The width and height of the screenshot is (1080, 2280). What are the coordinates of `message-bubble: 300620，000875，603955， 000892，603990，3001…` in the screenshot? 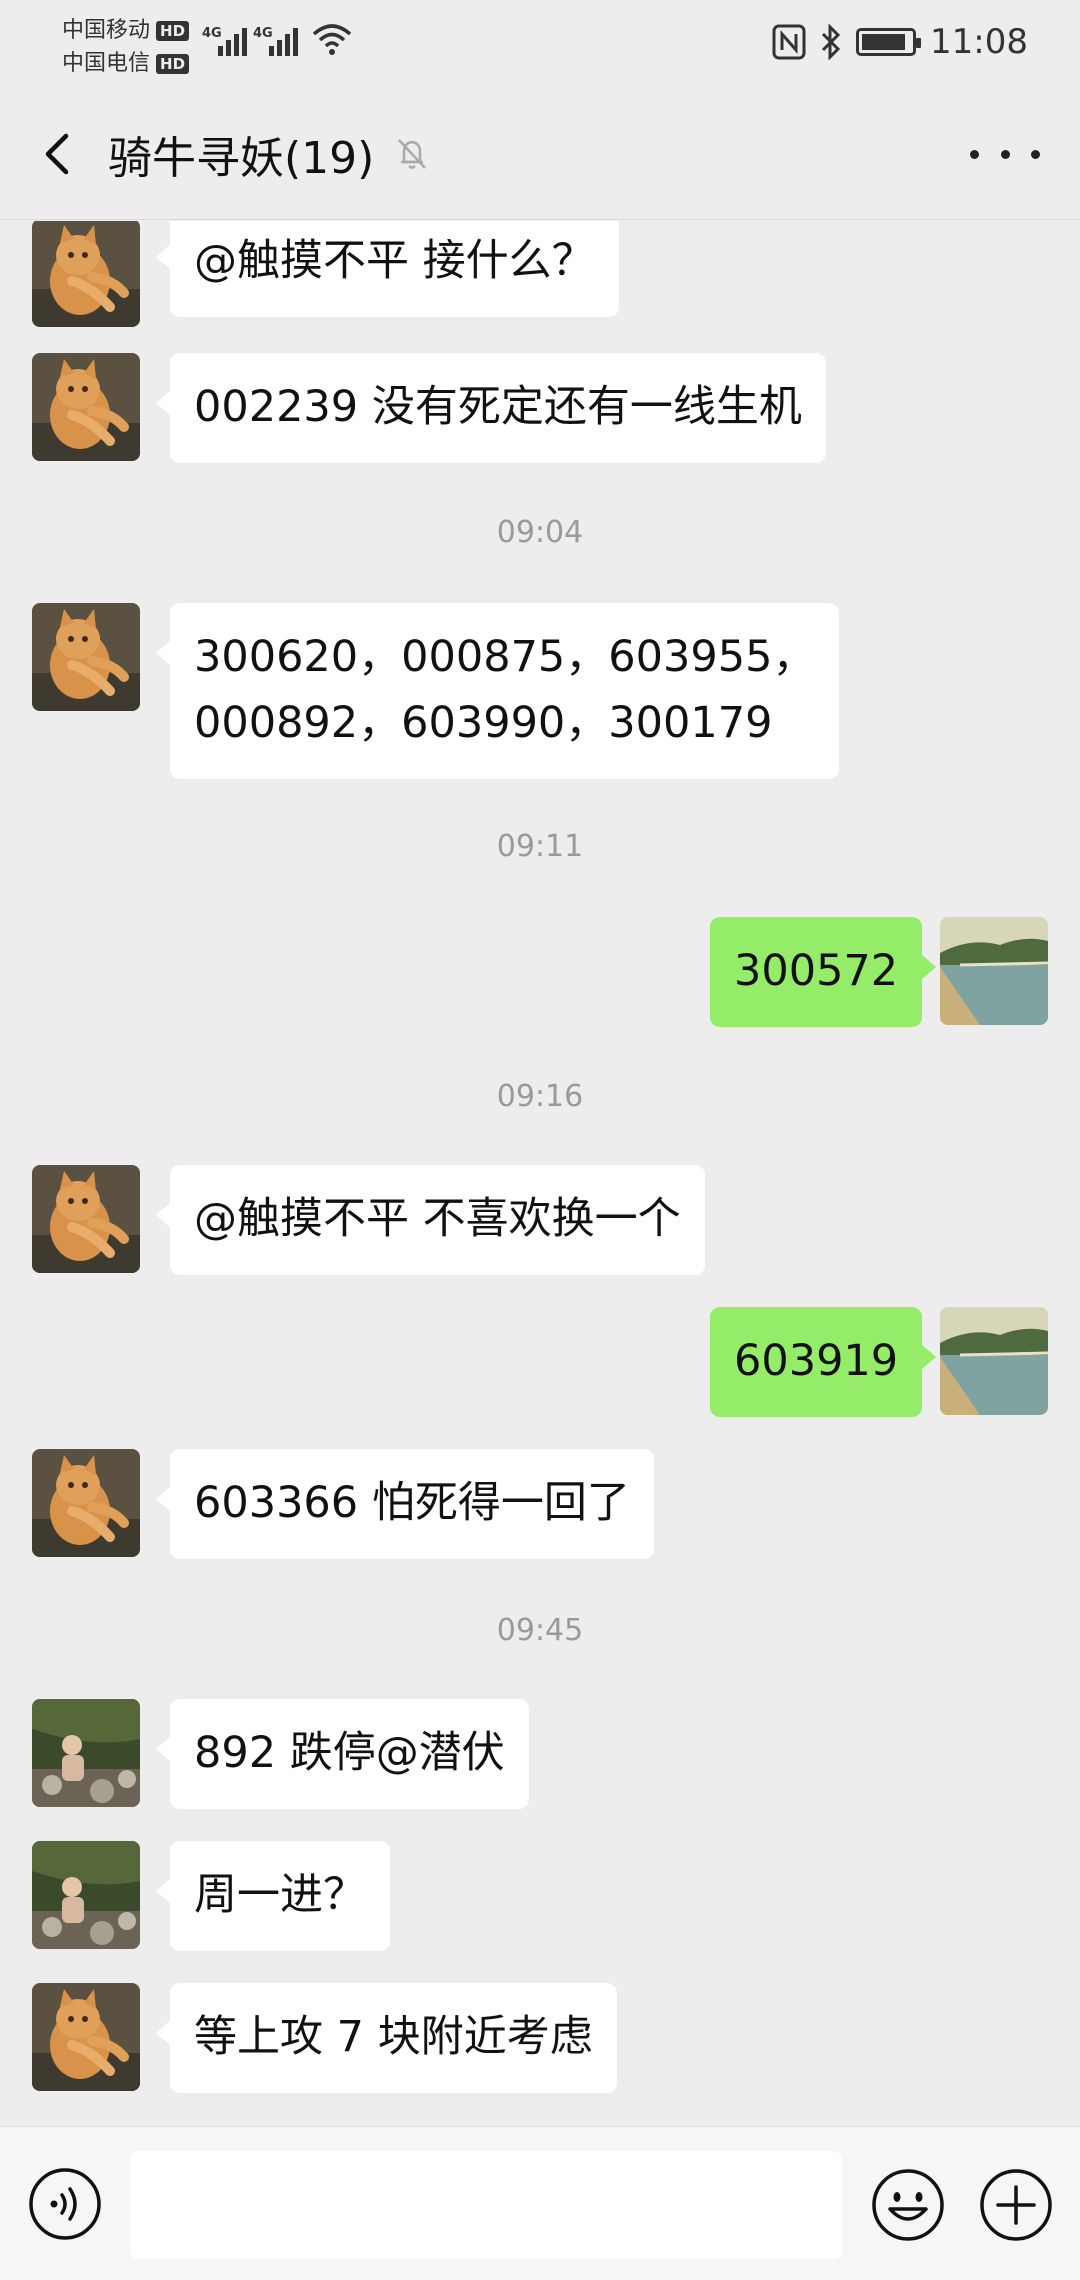 It's located at (497, 691).